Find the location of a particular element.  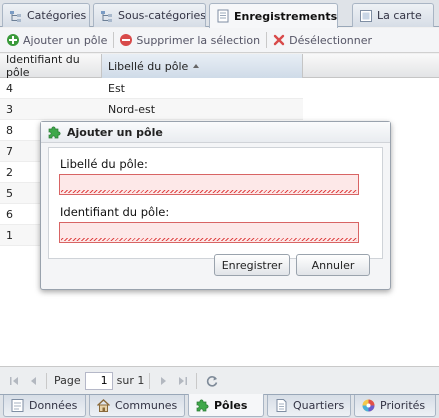

map-icon is located at coordinates (366, 15).